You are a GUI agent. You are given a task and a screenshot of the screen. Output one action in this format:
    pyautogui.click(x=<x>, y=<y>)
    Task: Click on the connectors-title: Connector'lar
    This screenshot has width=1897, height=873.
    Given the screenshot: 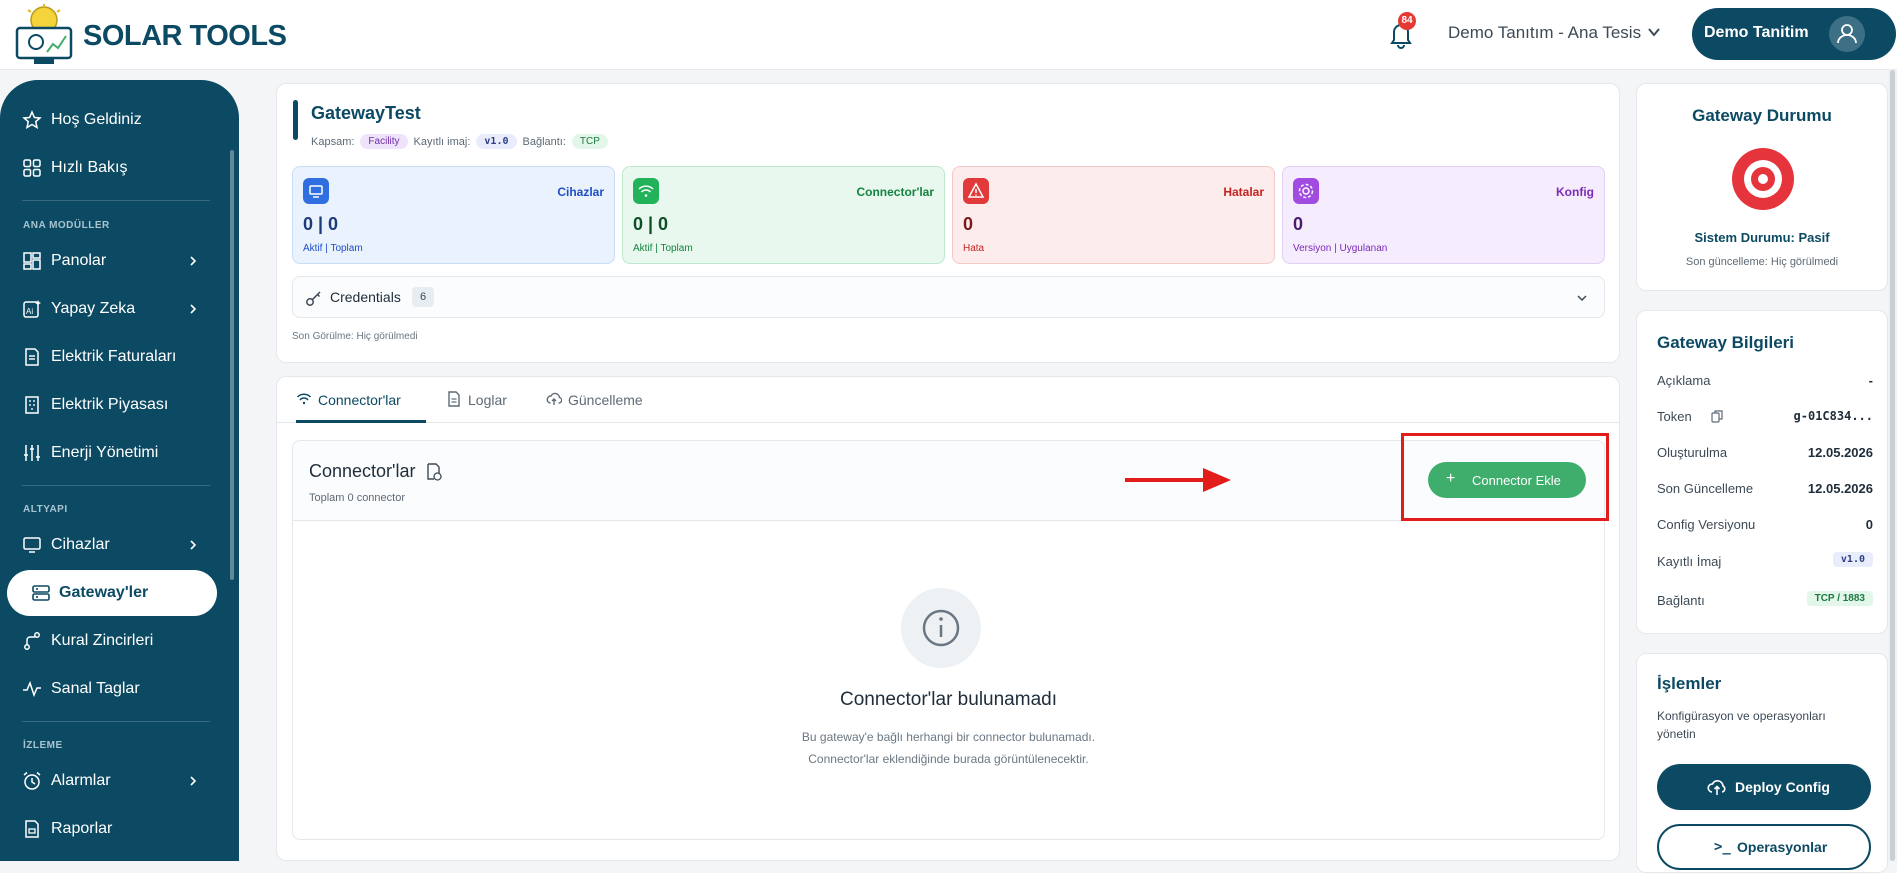 What is the action you would take?
    pyautogui.click(x=362, y=471)
    